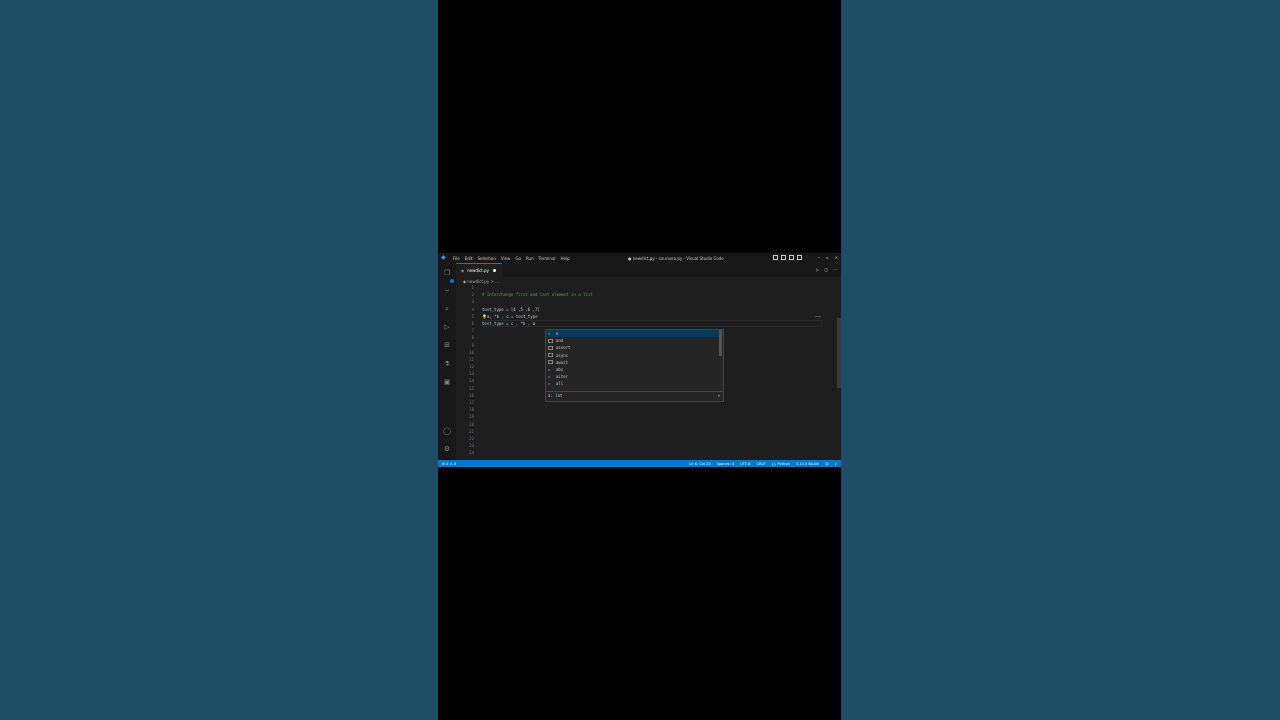 This screenshot has height=720, width=1280. I want to click on line-number: 1, so click(472, 287).